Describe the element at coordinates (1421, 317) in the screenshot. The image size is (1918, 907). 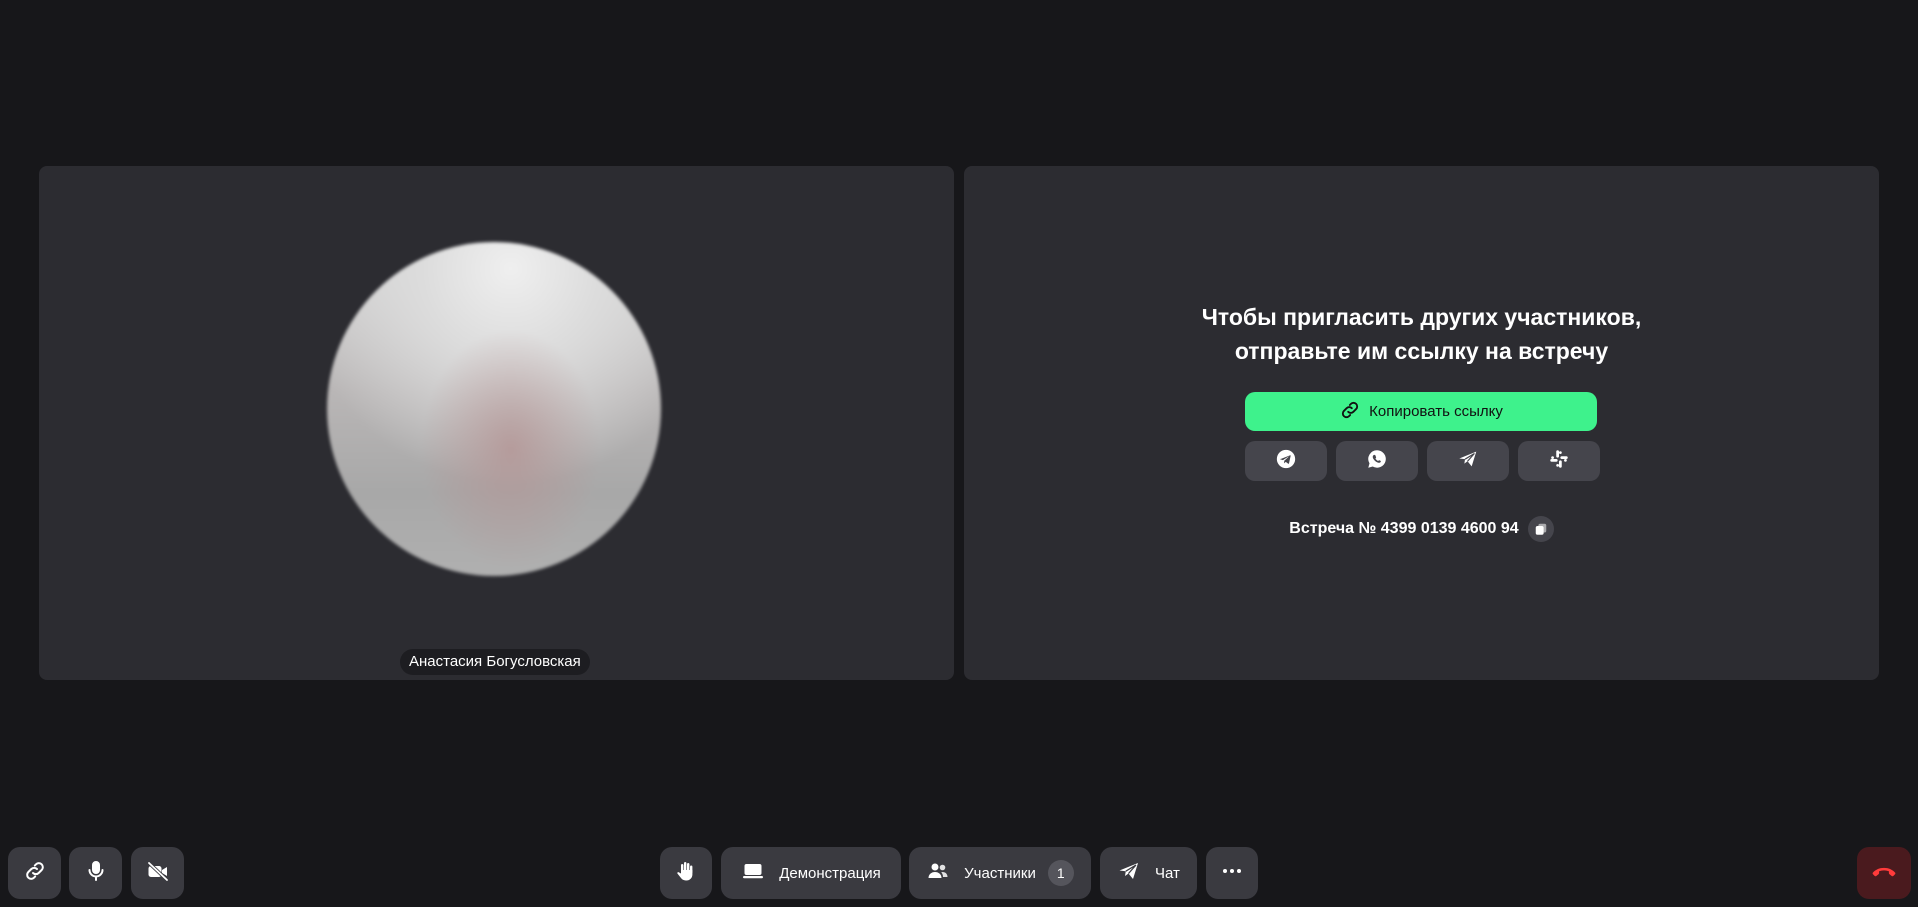
I see `invite-line-1: Чтобы пригласить других участников,` at that location.